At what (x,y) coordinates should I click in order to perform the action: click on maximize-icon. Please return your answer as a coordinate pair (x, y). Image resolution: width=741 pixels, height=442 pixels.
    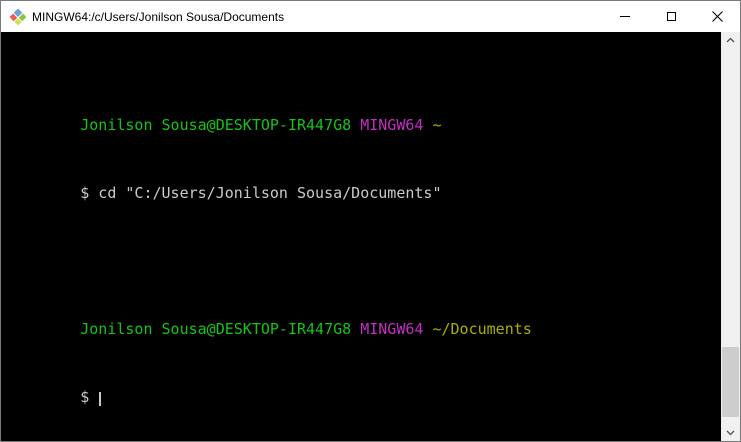
    Looking at the image, I should click on (671, 16).